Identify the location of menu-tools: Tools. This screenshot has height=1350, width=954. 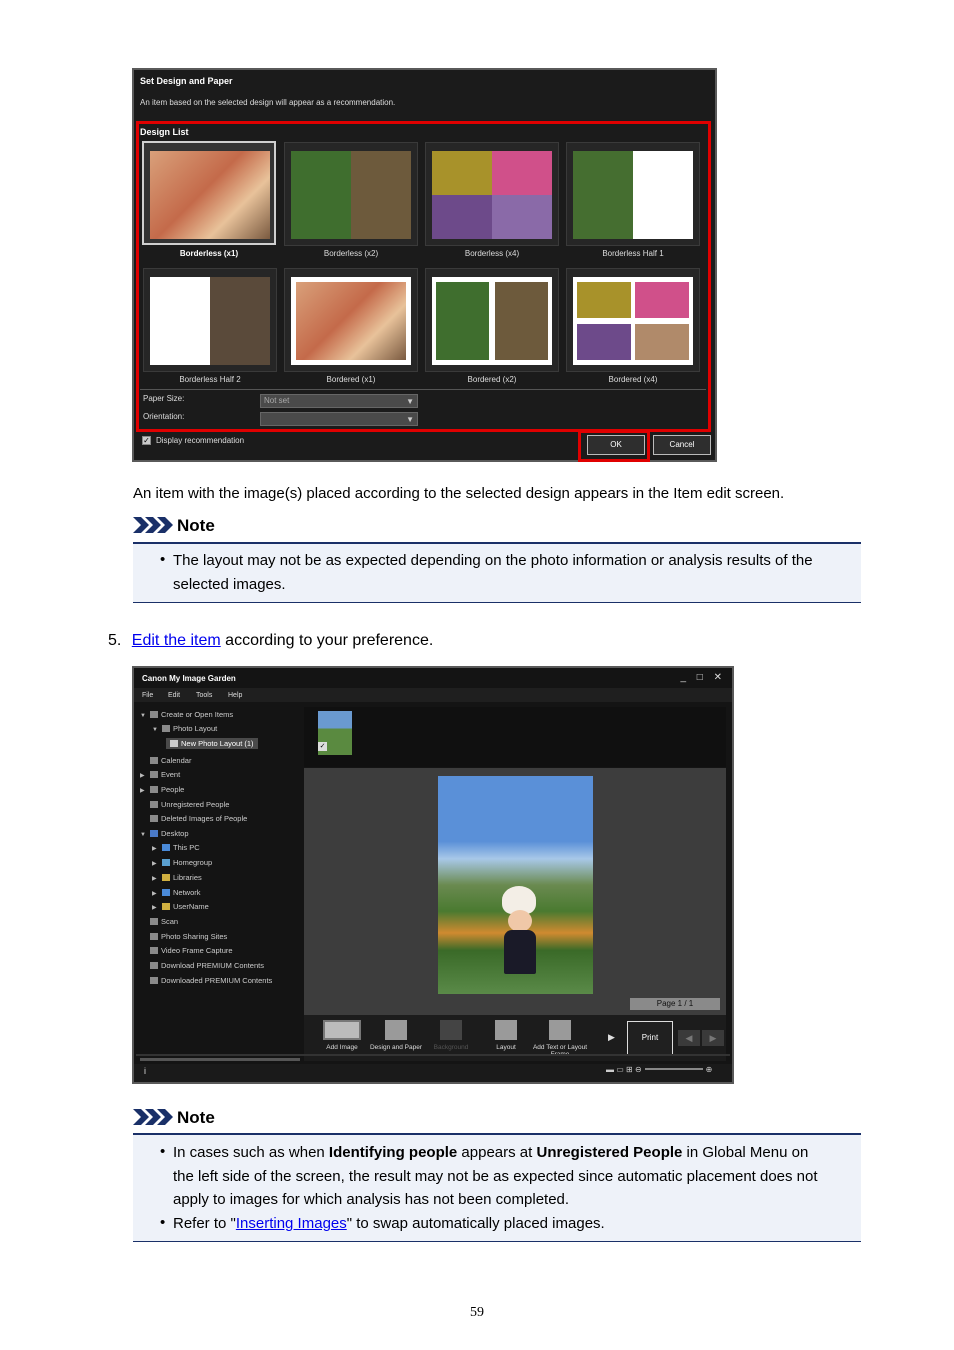
(204, 695).